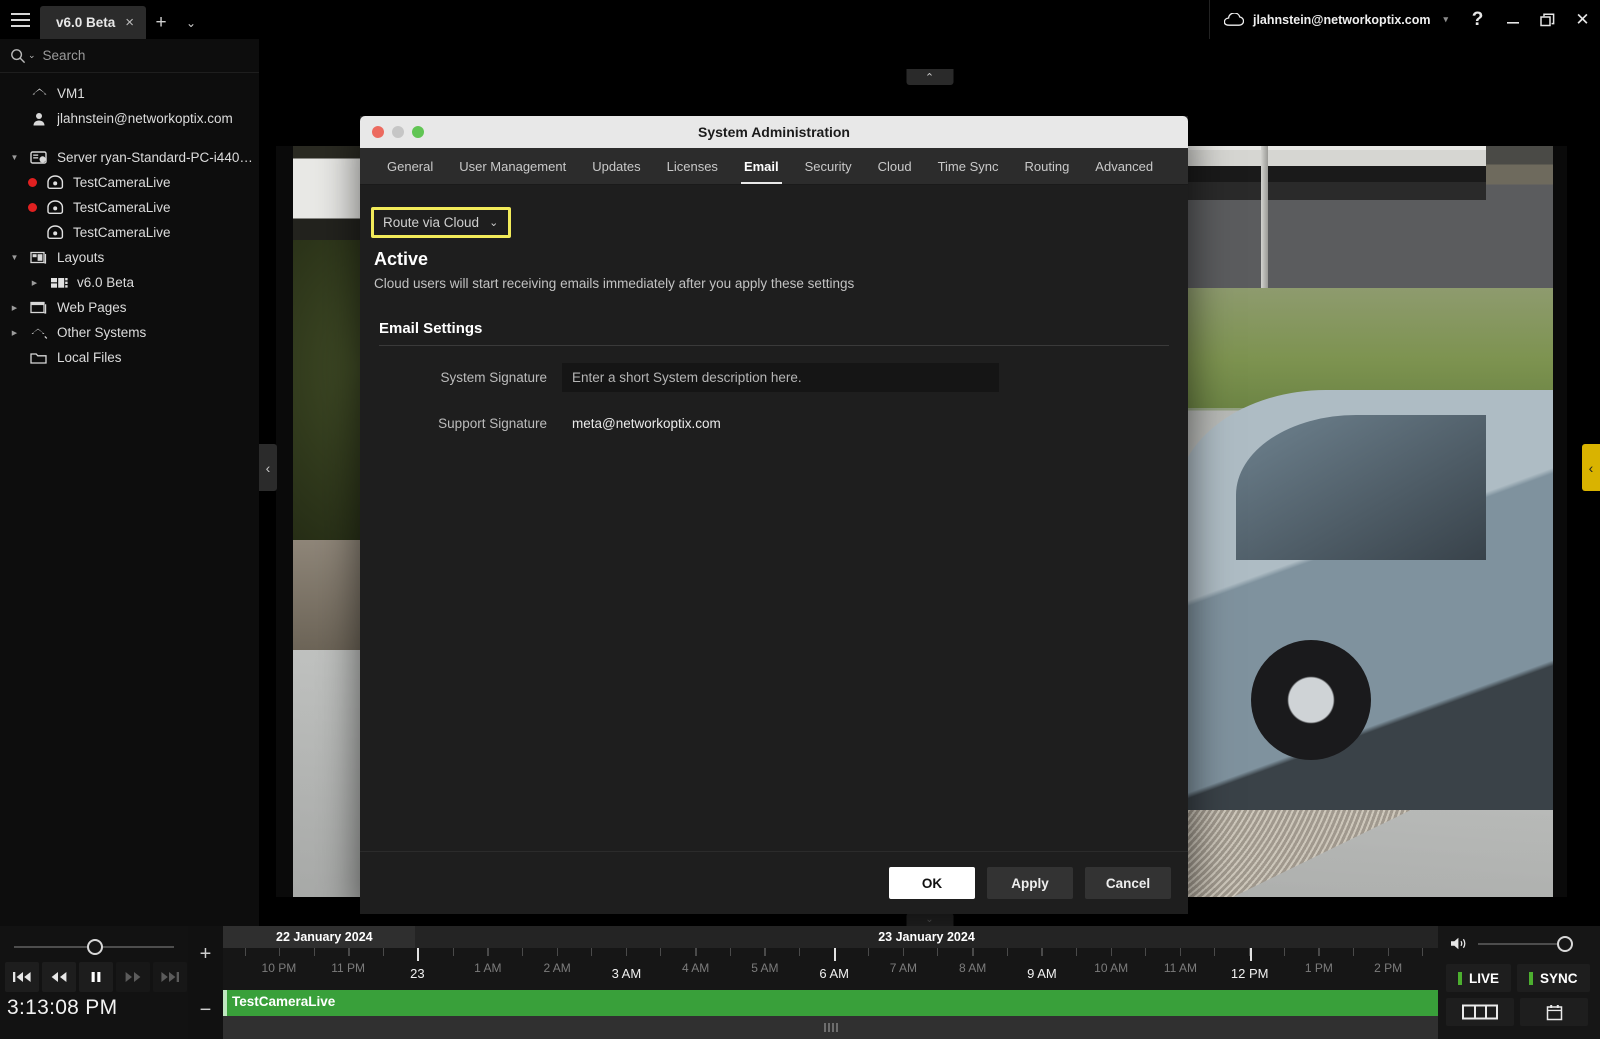  Describe the element at coordinates (32, 207) in the screenshot. I see `recording-status-dot` at that location.